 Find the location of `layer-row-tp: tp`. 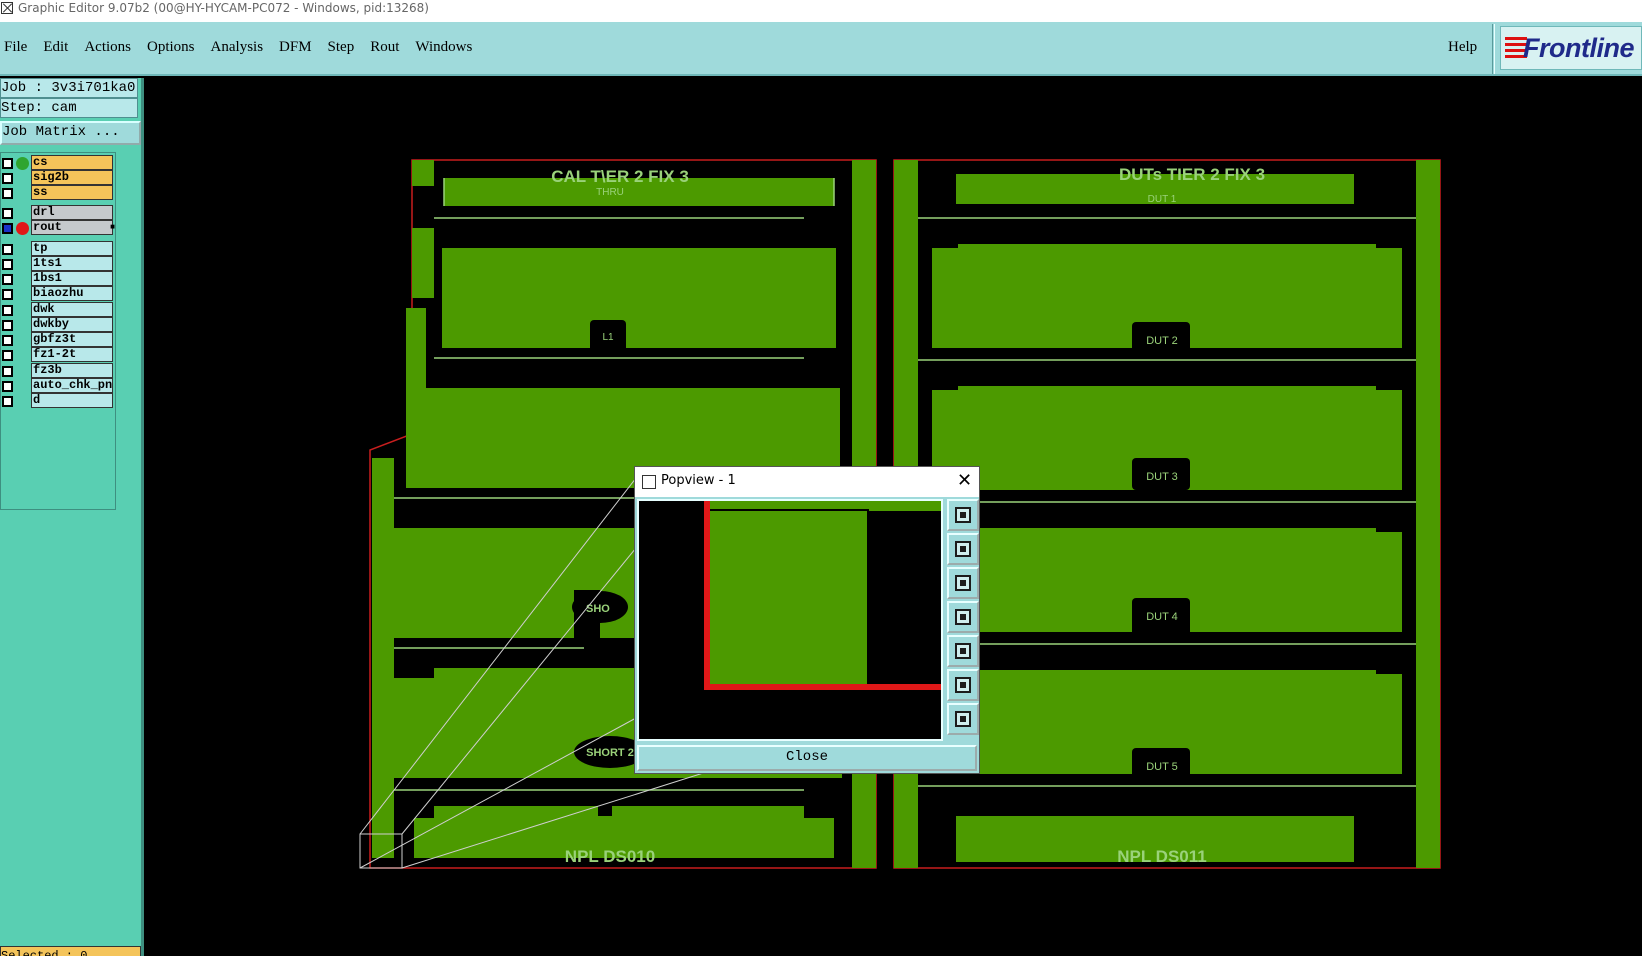

layer-row-tp: tp is located at coordinates (59, 249).